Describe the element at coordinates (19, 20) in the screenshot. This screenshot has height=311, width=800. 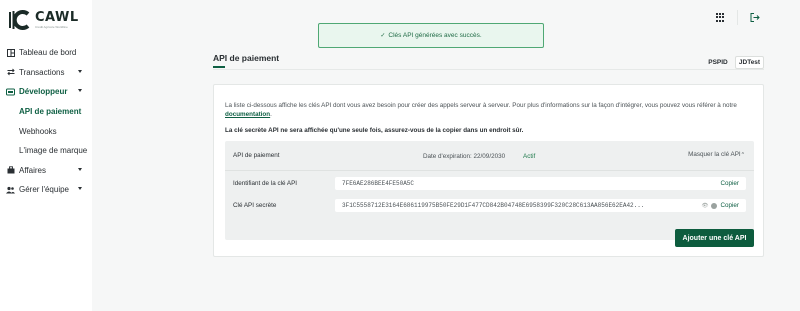
I see `cawl-logo-icon` at that location.